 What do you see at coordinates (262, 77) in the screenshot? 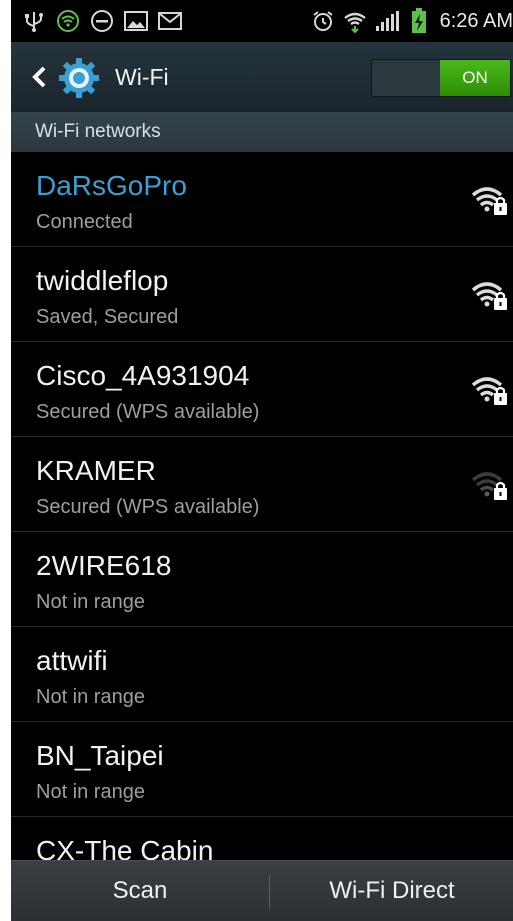
I see `action-bar: Wi-Fi ON` at bounding box center [262, 77].